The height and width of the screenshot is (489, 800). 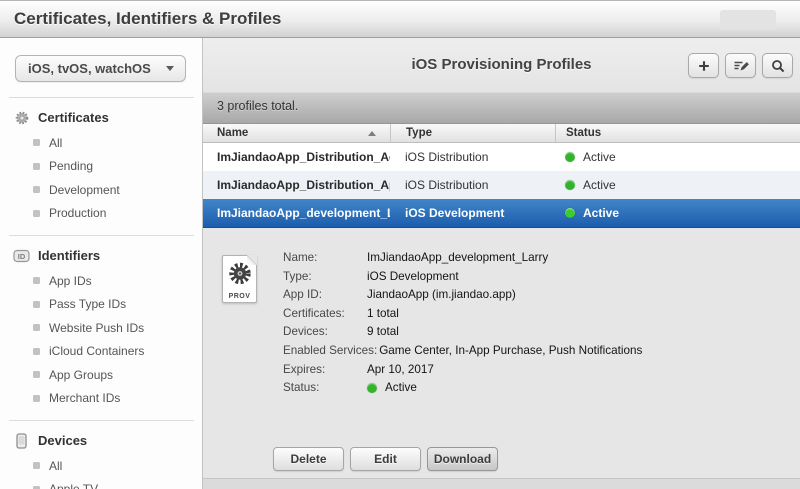 I want to click on account-name-redacted, so click(x=748, y=20).